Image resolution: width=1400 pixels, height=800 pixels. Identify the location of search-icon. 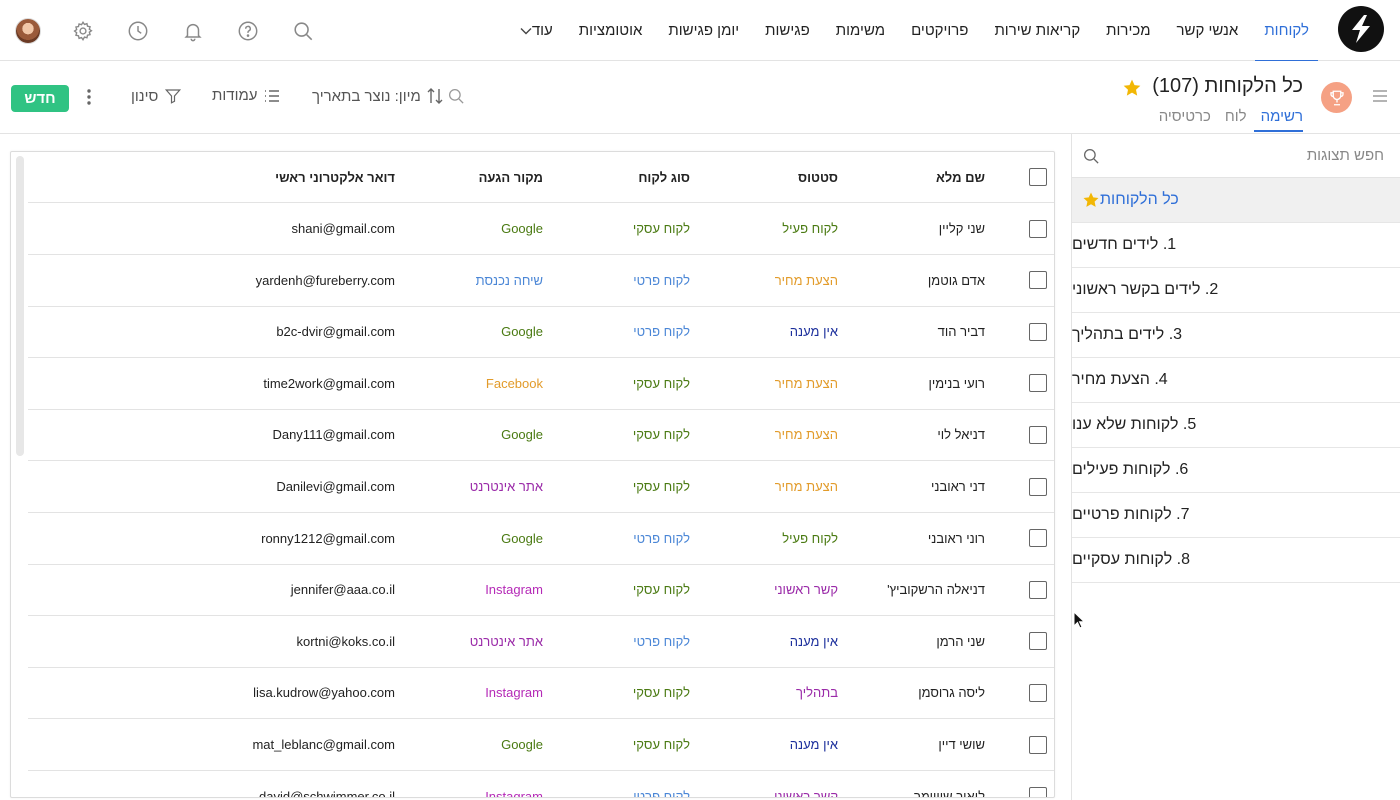
(1091, 156).